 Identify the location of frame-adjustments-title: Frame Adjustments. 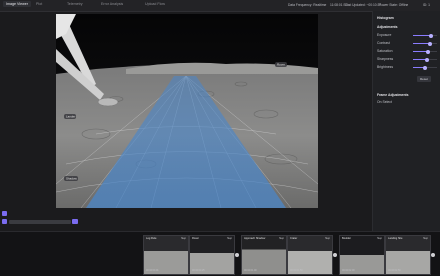
(393, 95).